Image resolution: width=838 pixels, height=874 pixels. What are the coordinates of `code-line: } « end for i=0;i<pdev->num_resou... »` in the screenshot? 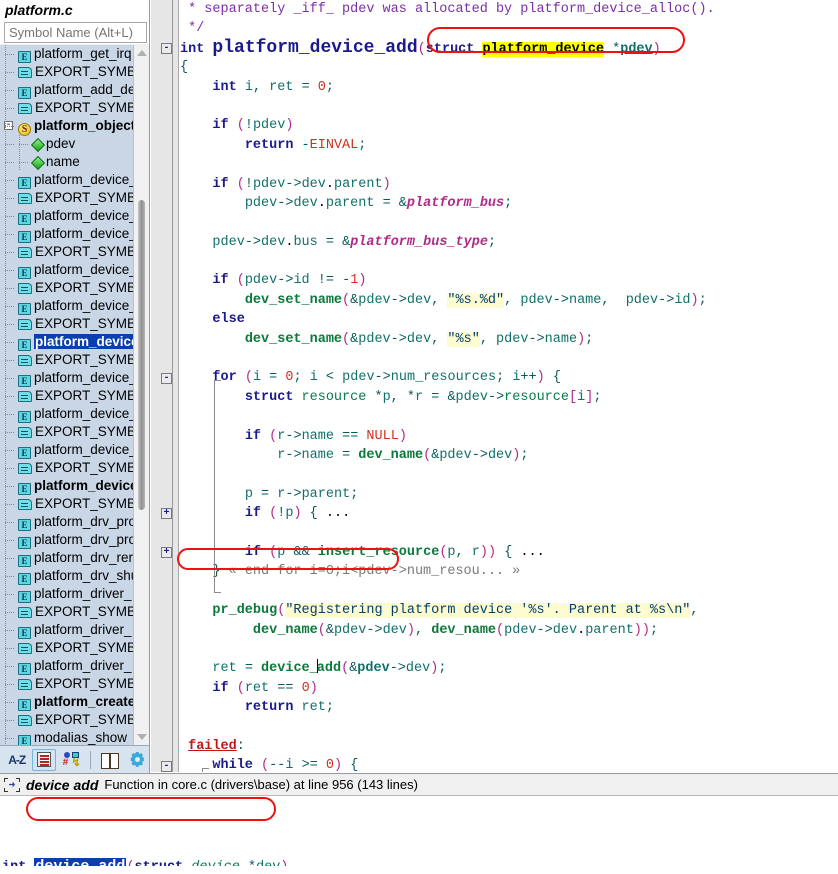 It's located at (509, 571).